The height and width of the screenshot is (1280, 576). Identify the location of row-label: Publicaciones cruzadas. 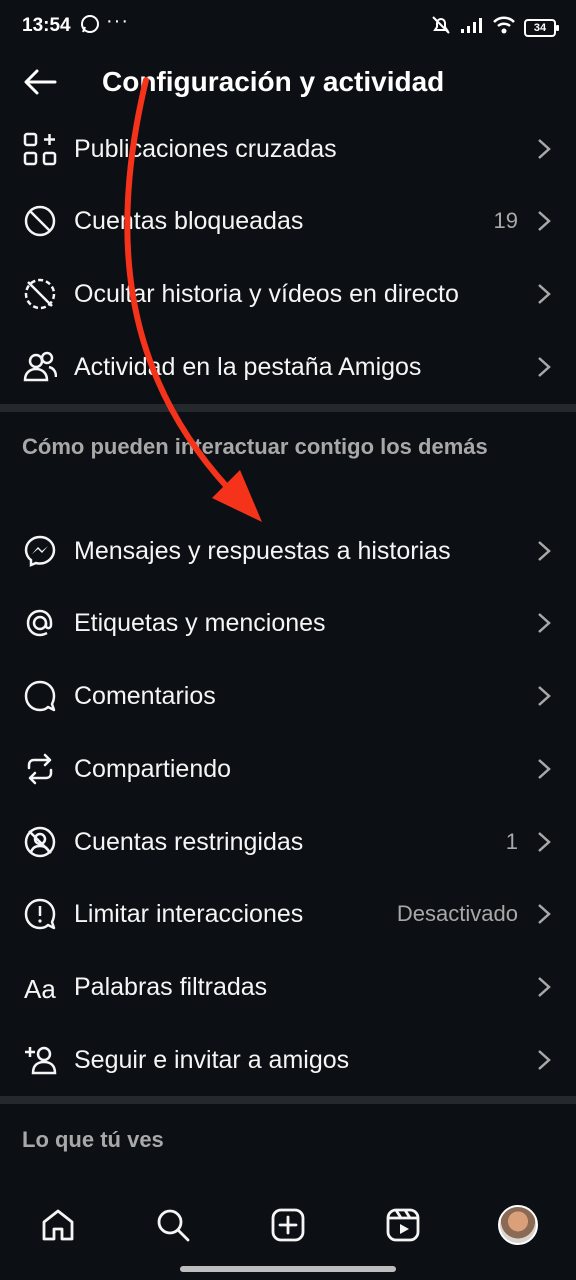
(205, 148).